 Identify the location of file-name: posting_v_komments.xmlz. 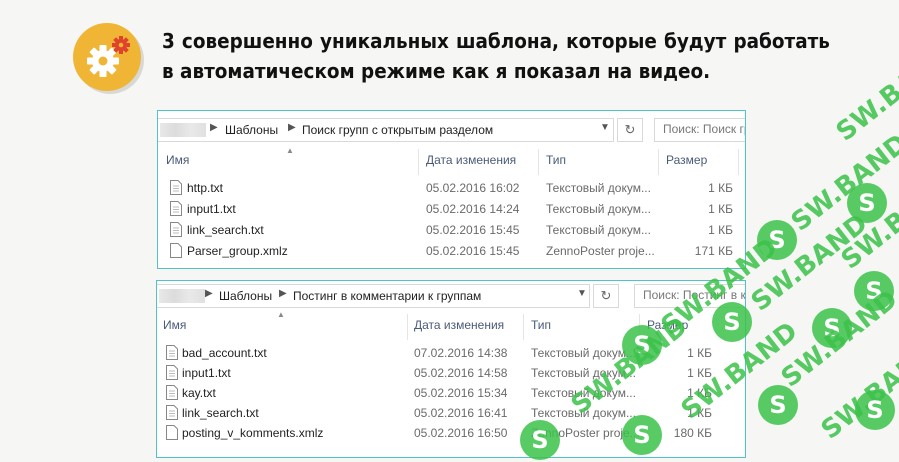
(253, 433).